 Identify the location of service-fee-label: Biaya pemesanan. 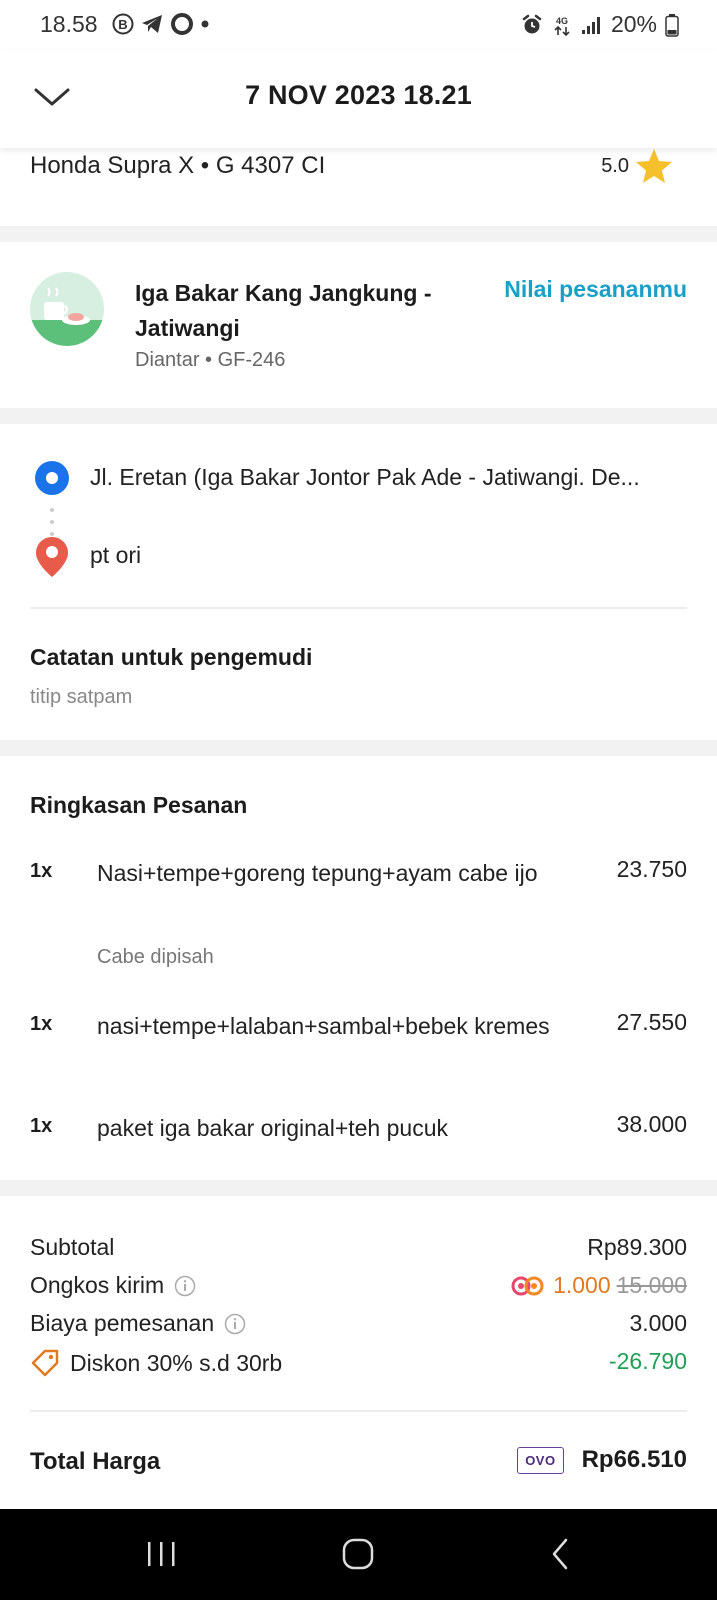
(122, 1323).